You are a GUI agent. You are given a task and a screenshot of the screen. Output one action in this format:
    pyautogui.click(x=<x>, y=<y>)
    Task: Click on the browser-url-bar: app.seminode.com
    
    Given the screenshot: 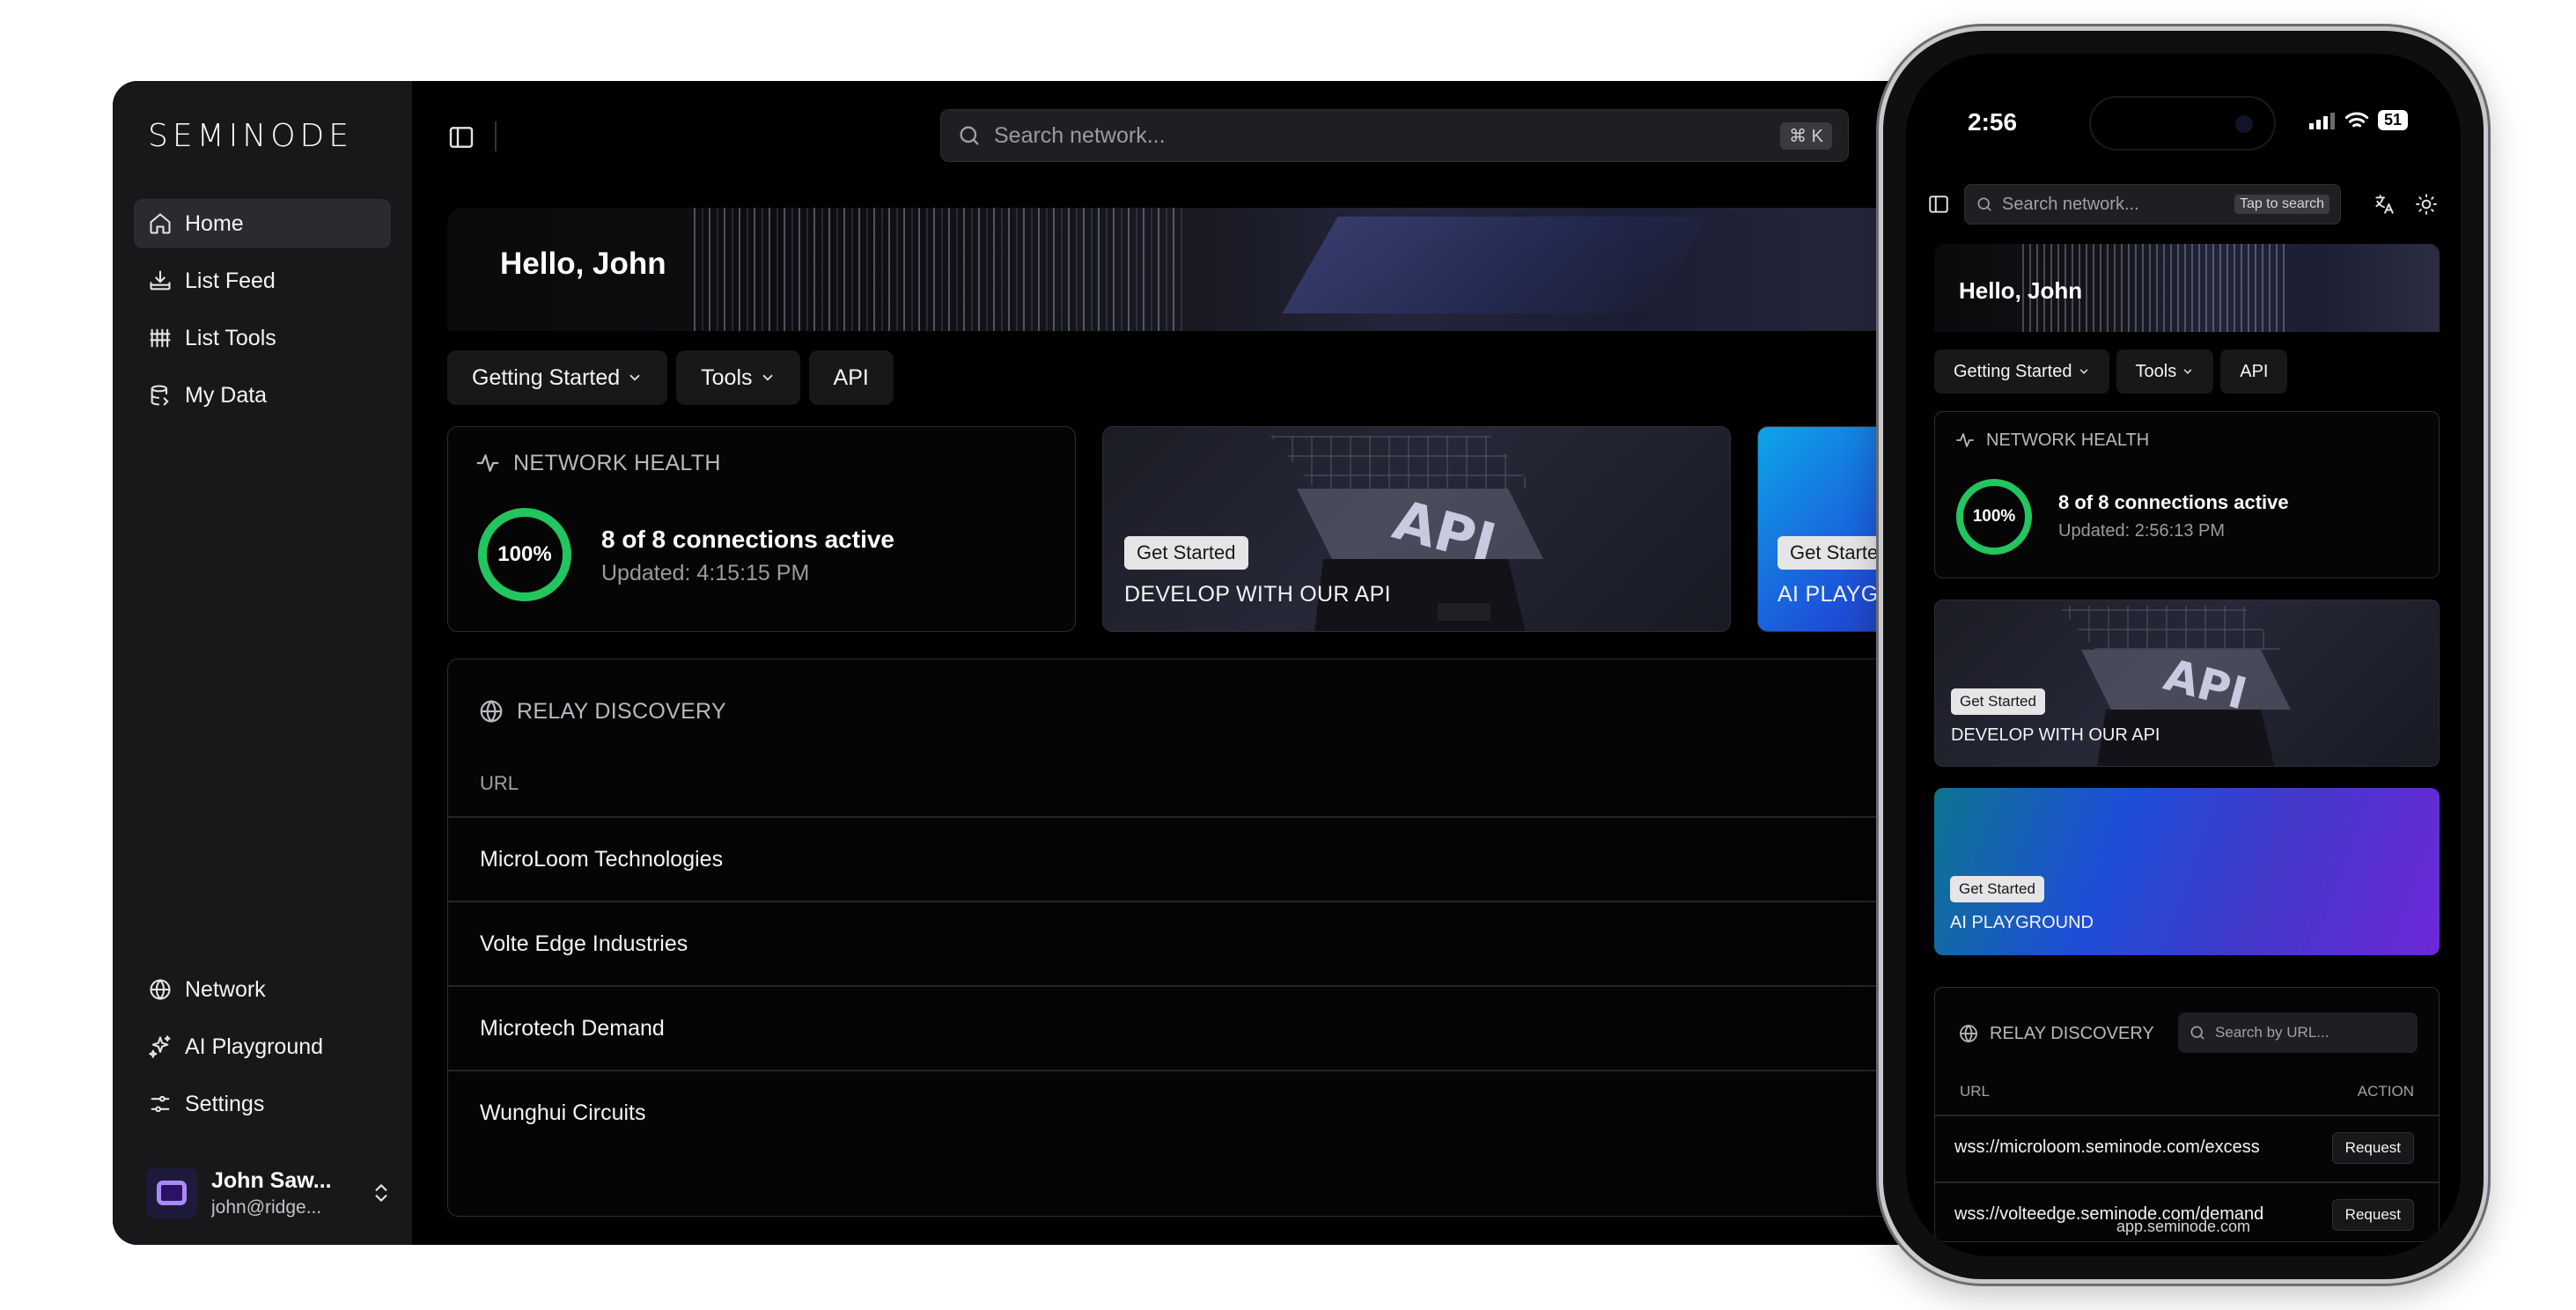 What is the action you would take?
    pyautogui.click(x=2183, y=1227)
    